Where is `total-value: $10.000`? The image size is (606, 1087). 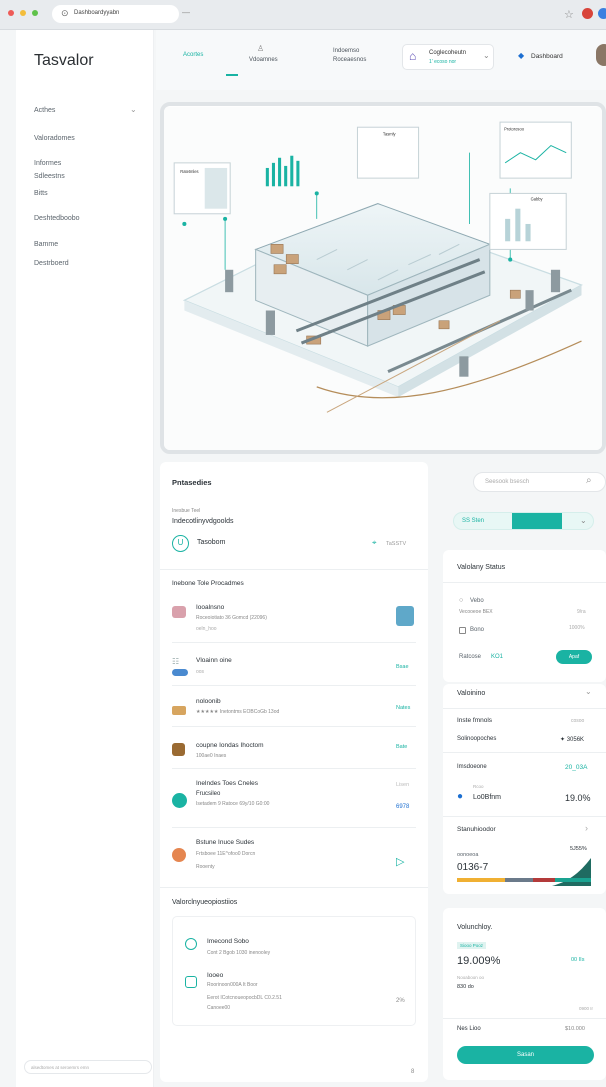
total-value: $10.000 is located at coordinates (575, 1029).